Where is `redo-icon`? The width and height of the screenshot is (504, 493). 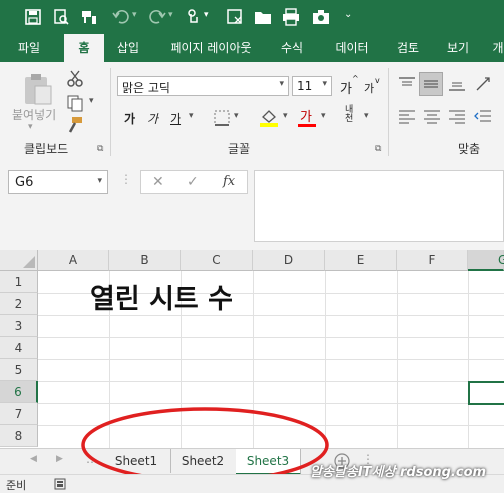
redo-icon is located at coordinates (157, 17).